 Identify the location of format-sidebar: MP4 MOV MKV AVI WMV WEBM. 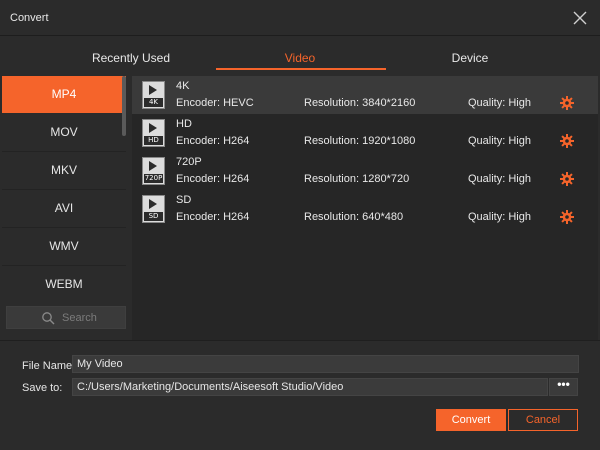
(64, 208).